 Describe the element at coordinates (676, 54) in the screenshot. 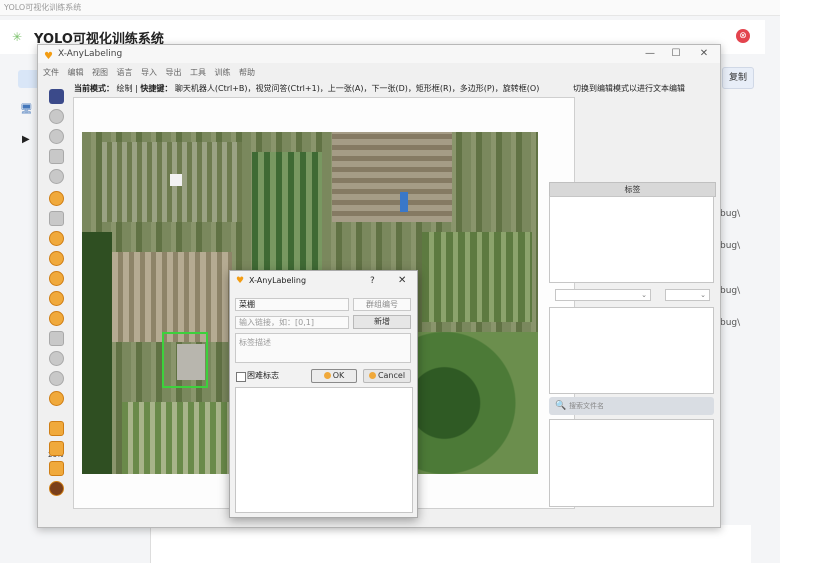

I see `maximize-button: ☐` at that location.